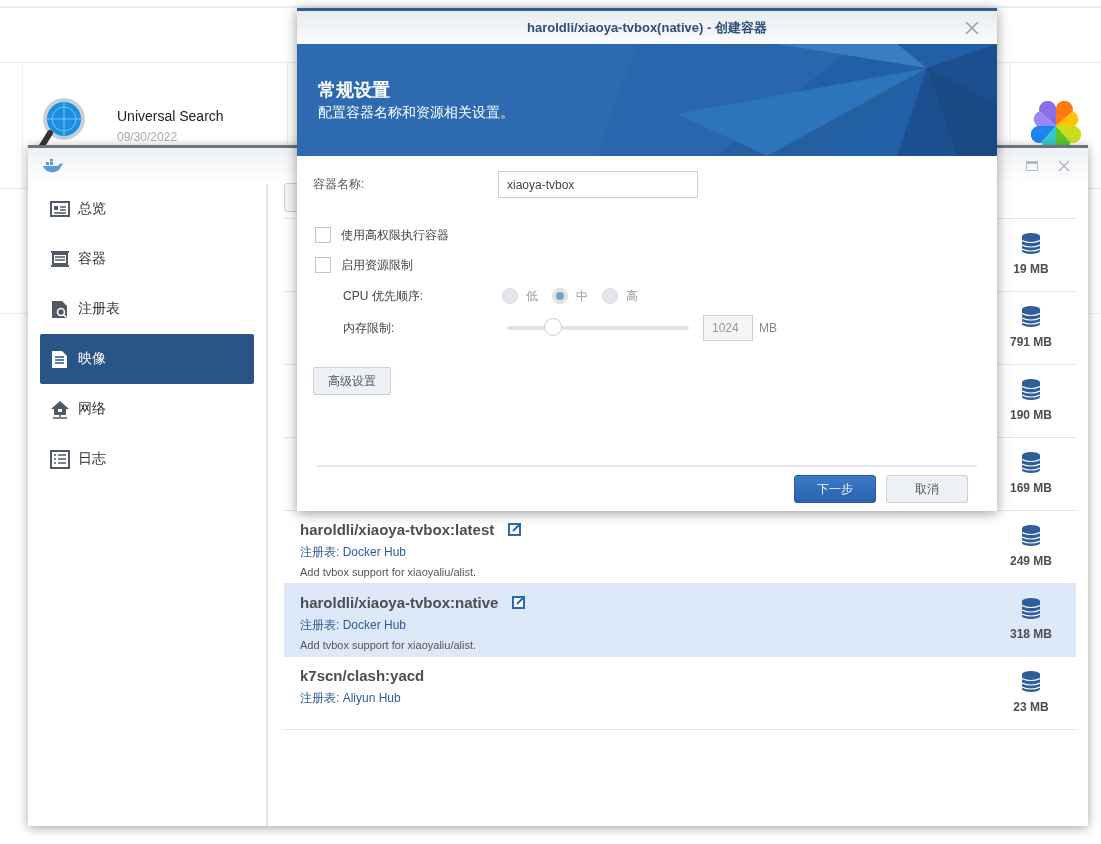  I want to click on registry-text: 注册表: Aliyun Hub, so click(351, 698).